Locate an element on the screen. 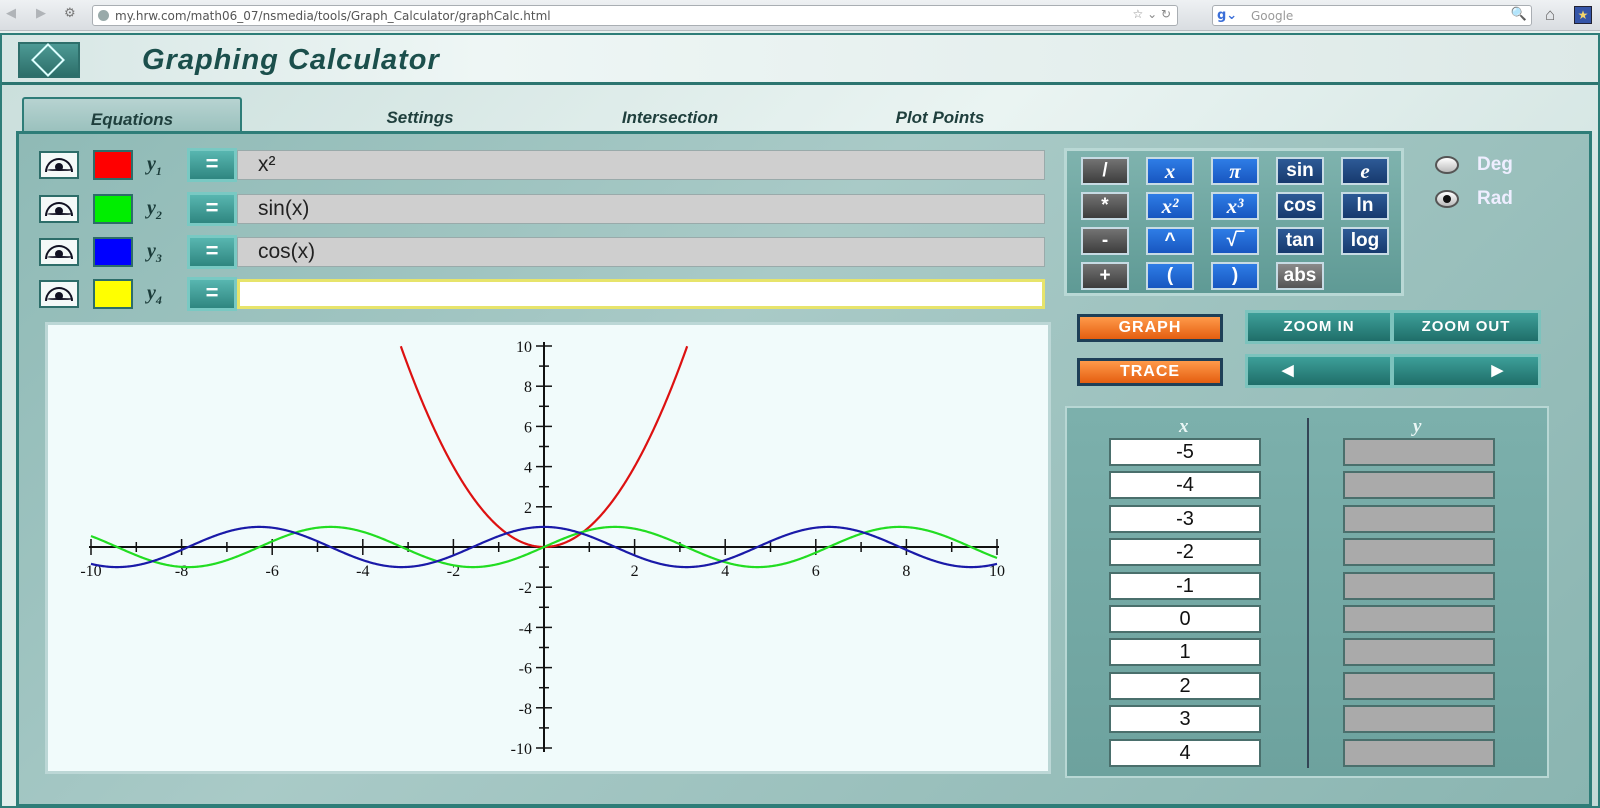 The width and height of the screenshot is (1600, 808). bookmark-icon: ★ is located at coordinates (1583, 15).